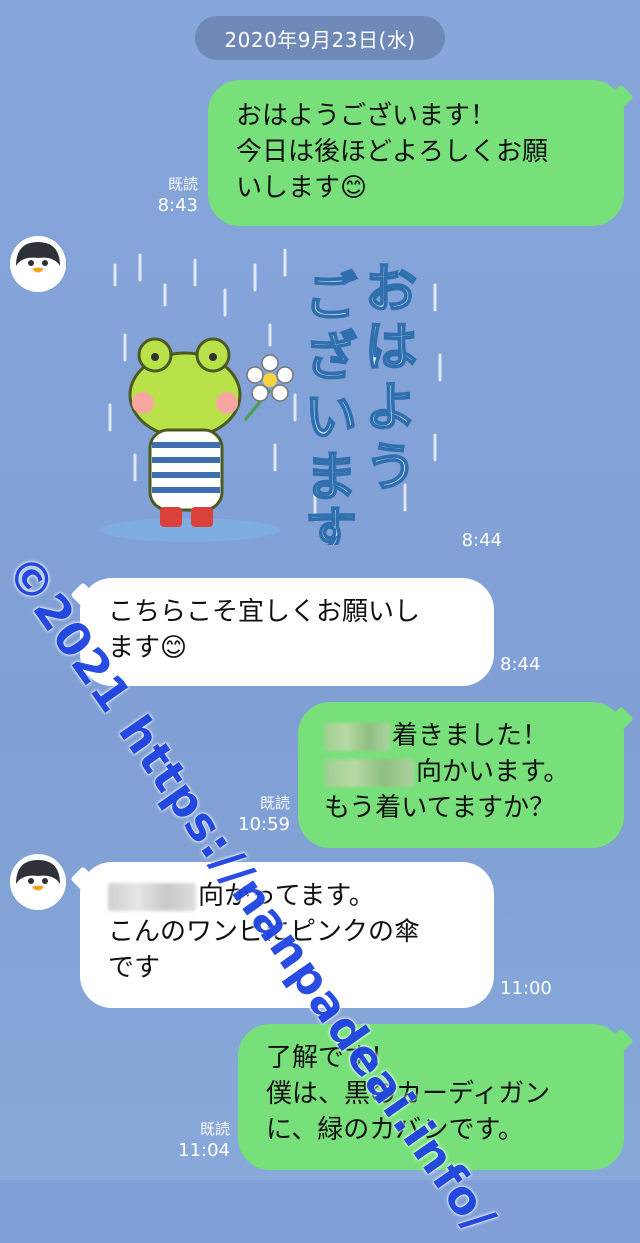  Describe the element at coordinates (264, 932) in the screenshot. I see `message-line: こんのワンピにピンクの傘` at that location.